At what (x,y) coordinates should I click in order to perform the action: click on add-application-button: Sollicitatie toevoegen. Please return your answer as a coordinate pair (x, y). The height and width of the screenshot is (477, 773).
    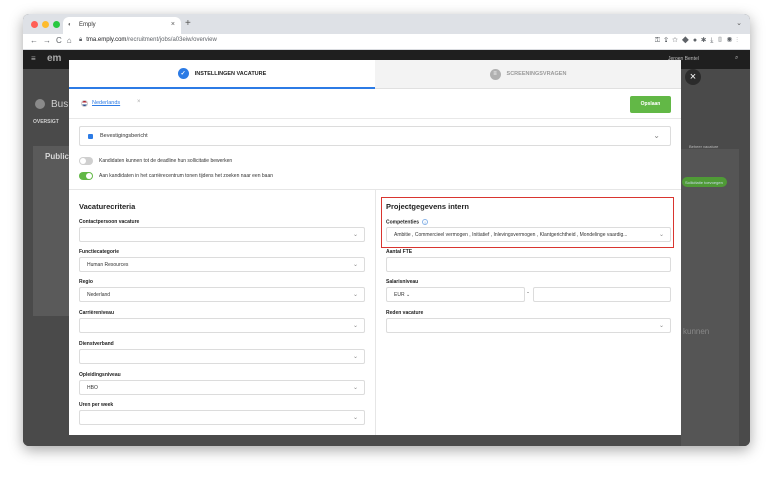
    Looking at the image, I should click on (704, 182).